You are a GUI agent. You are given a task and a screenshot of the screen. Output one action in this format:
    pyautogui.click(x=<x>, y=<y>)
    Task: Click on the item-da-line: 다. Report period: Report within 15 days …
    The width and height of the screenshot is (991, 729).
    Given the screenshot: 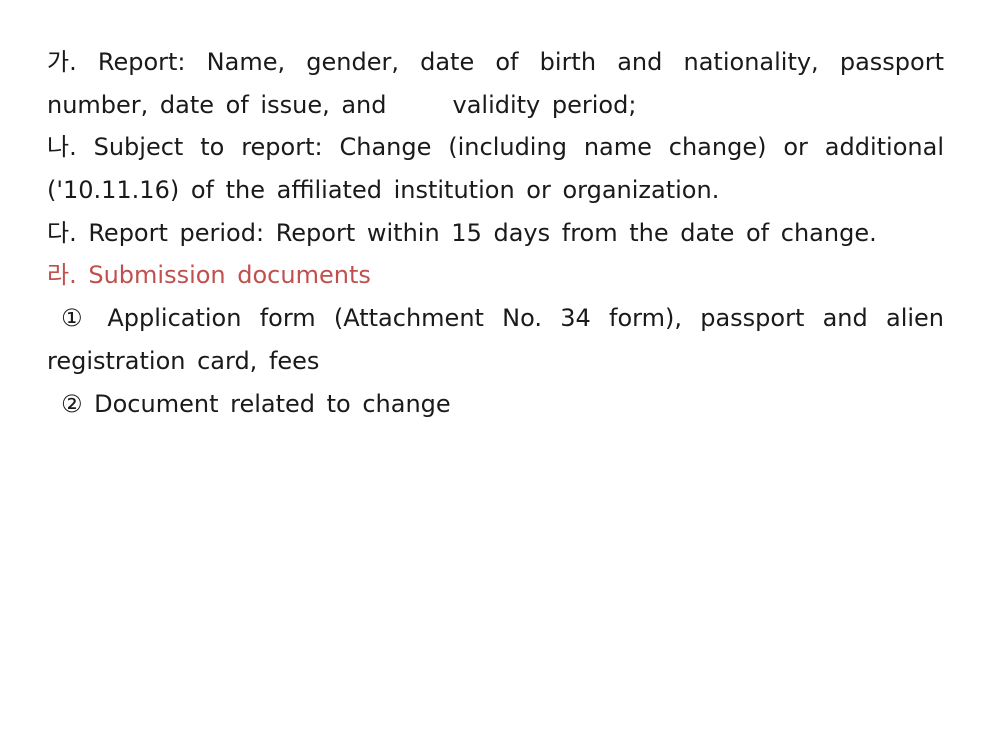 What is the action you would take?
    pyautogui.click(x=462, y=232)
    